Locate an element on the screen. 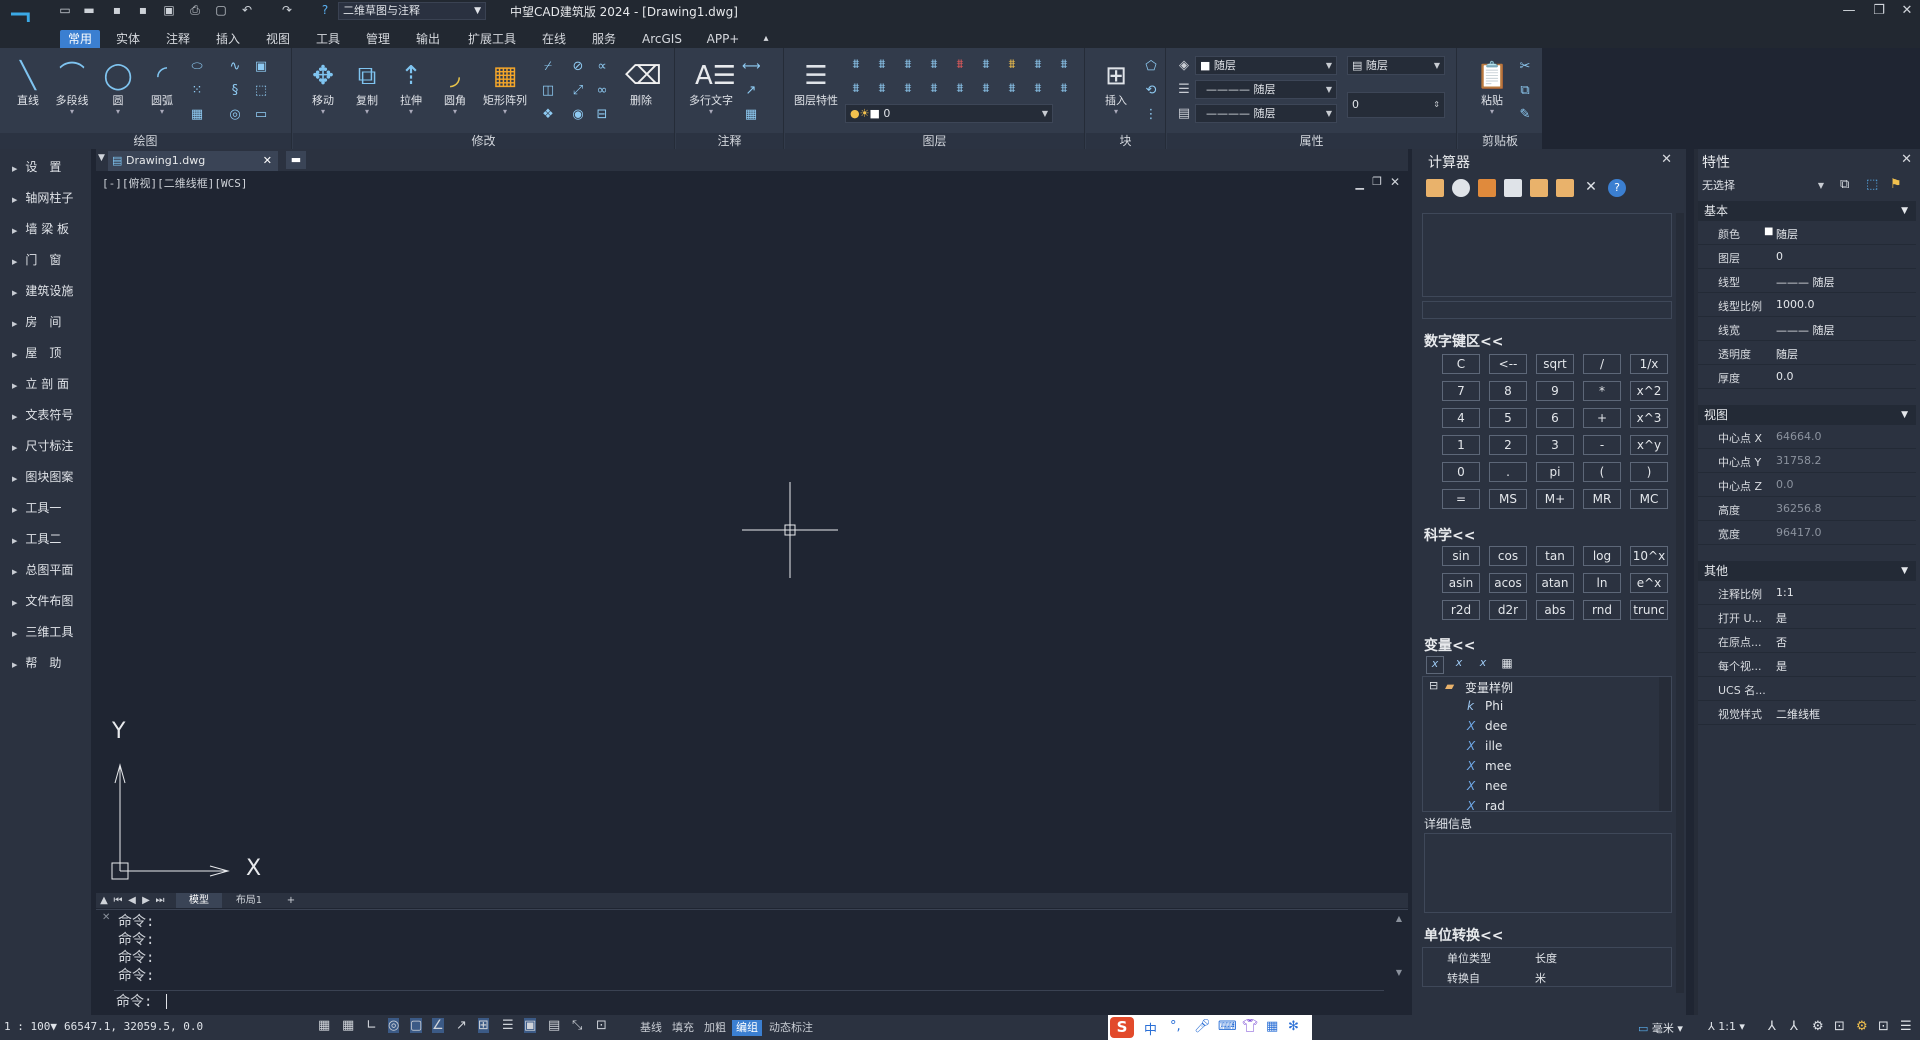 The height and width of the screenshot is (1040, 1920). scale-icon: ⤢ is located at coordinates (578, 91).